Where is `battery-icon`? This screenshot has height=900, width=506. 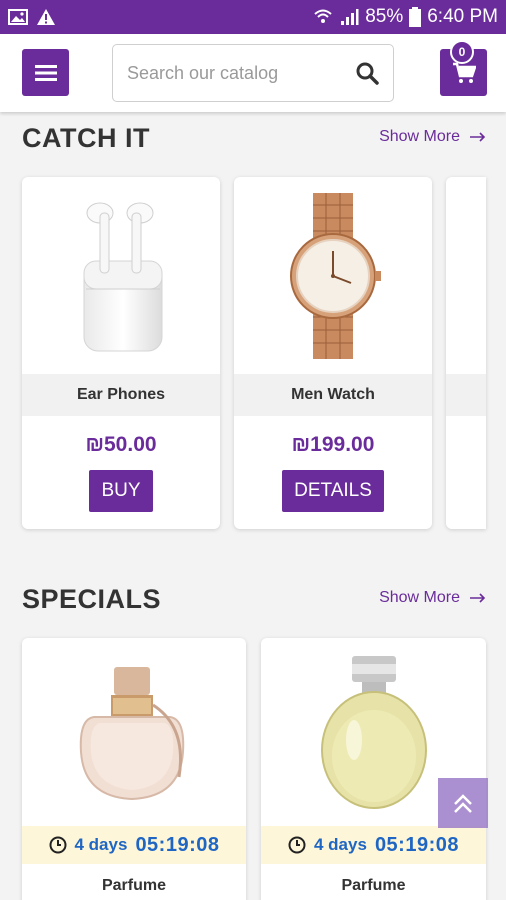 battery-icon is located at coordinates (415, 17).